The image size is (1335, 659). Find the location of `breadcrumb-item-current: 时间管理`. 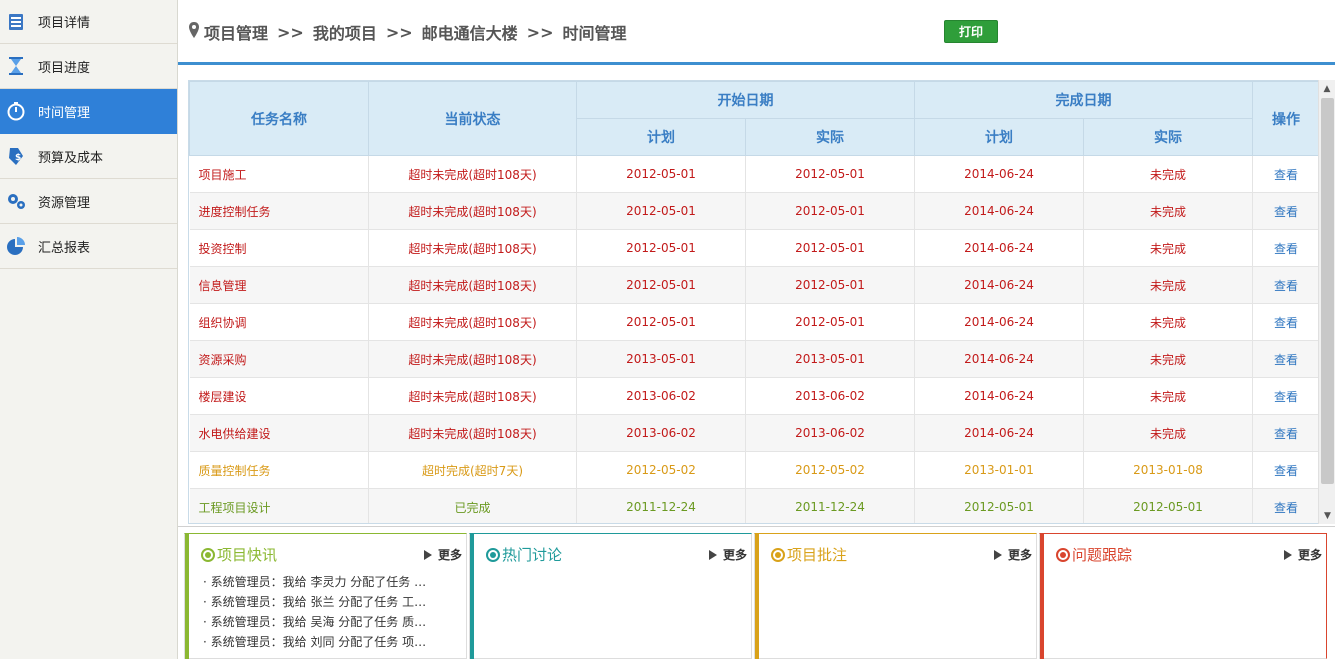

breadcrumb-item-current: 时间管理 is located at coordinates (594, 33).